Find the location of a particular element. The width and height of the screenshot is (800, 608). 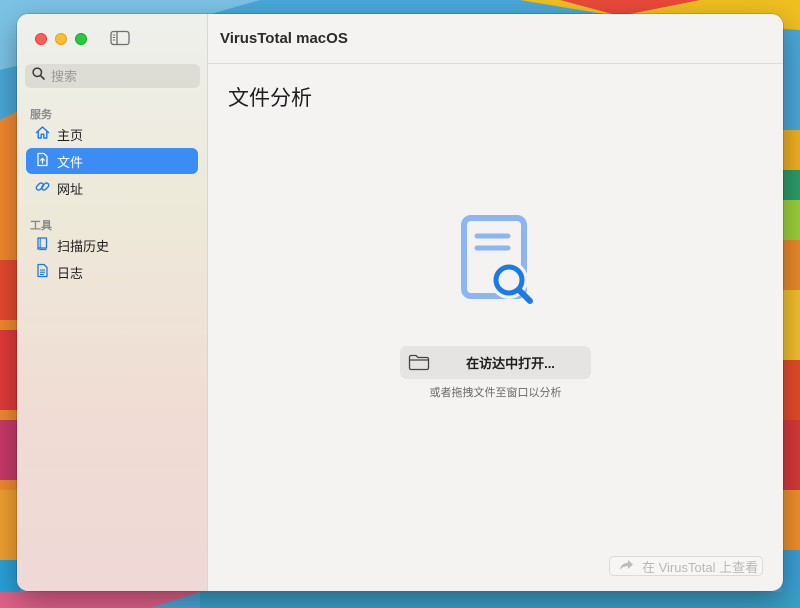

book-icon is located at coordinates (42, 245).